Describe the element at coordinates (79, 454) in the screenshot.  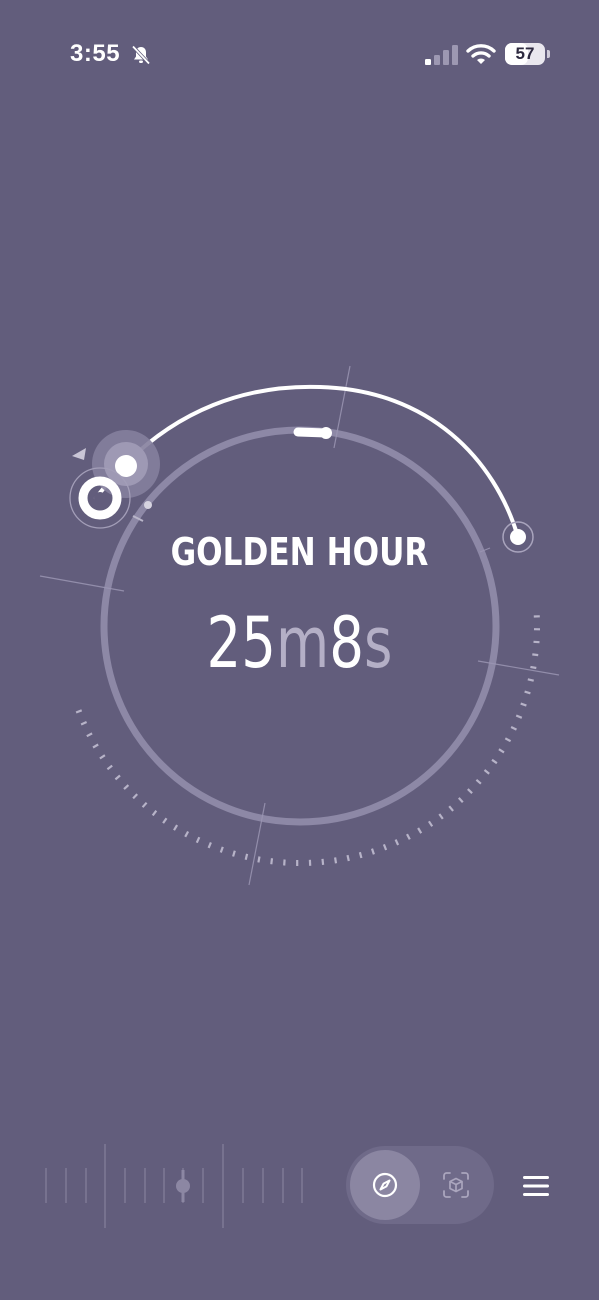
I see `direction-arrow-icon` at that location.